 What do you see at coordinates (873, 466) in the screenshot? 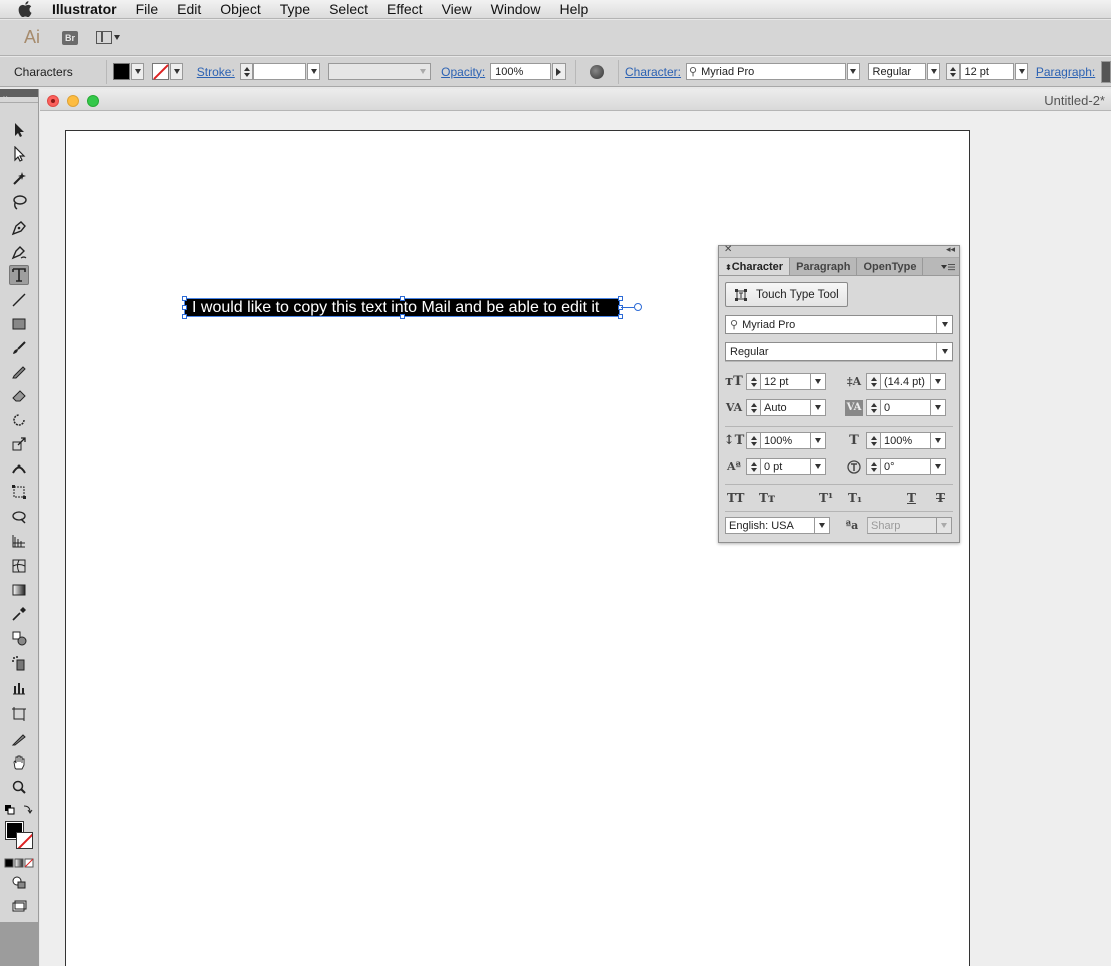
I see `character-rotation-stepper` at bounding box center [873, 466].